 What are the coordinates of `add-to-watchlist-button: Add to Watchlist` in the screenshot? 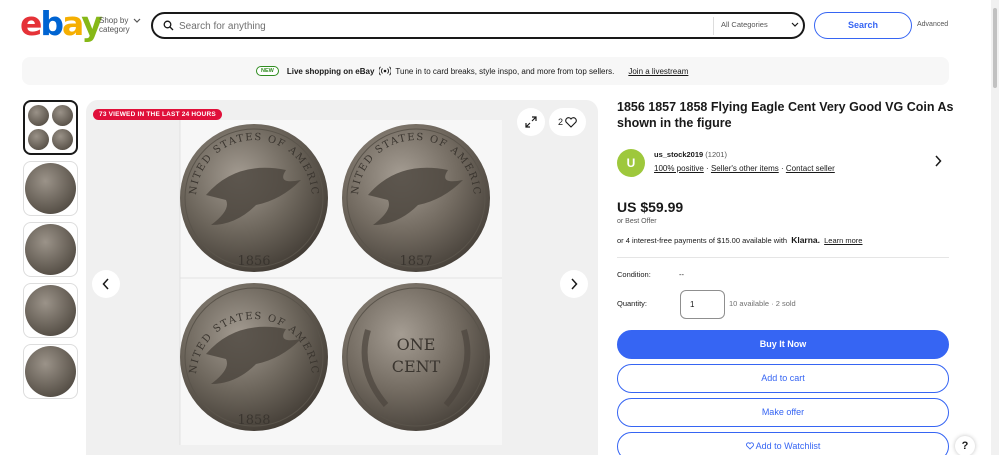 It's located at (783, 443).